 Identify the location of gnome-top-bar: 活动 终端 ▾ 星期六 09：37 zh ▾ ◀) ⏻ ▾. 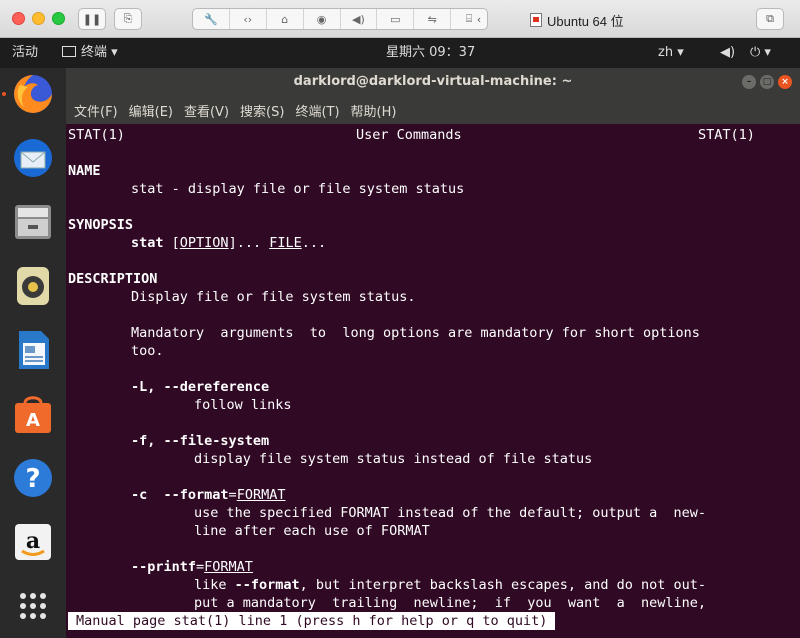
(400, 53).